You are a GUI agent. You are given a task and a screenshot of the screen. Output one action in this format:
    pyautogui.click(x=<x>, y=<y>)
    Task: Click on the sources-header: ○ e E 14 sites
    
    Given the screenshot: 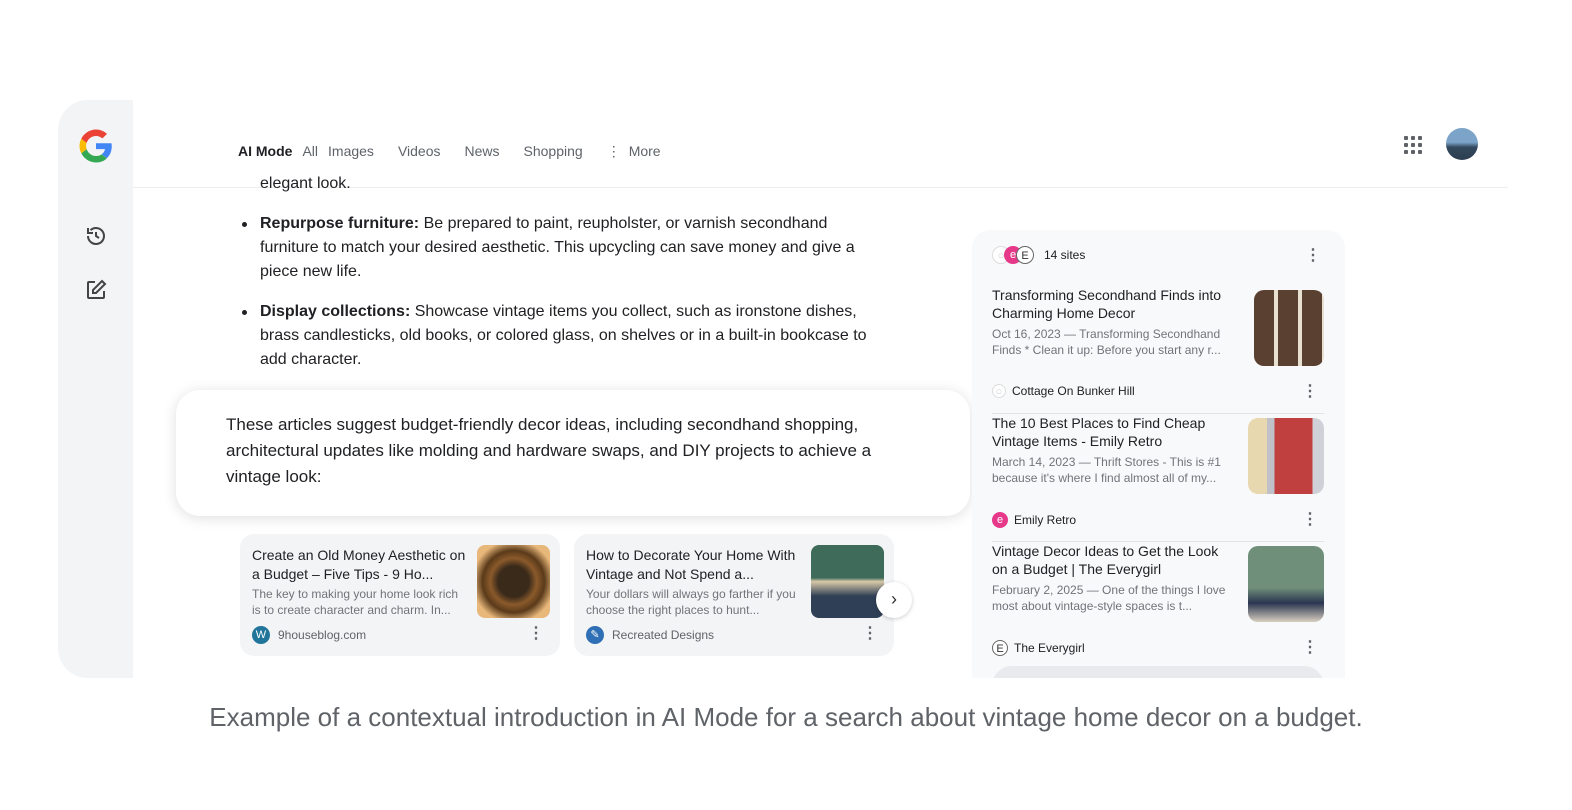 What is the action you would take?
    pyautogui.click(x=1038, y=255)
    